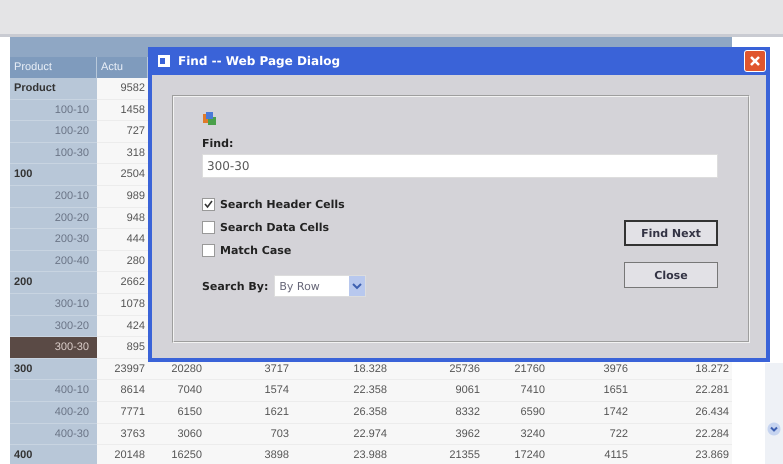  Describe the element at coordinates (122, 175) in the screenshot. I see `table-cell: 2504` at that location.